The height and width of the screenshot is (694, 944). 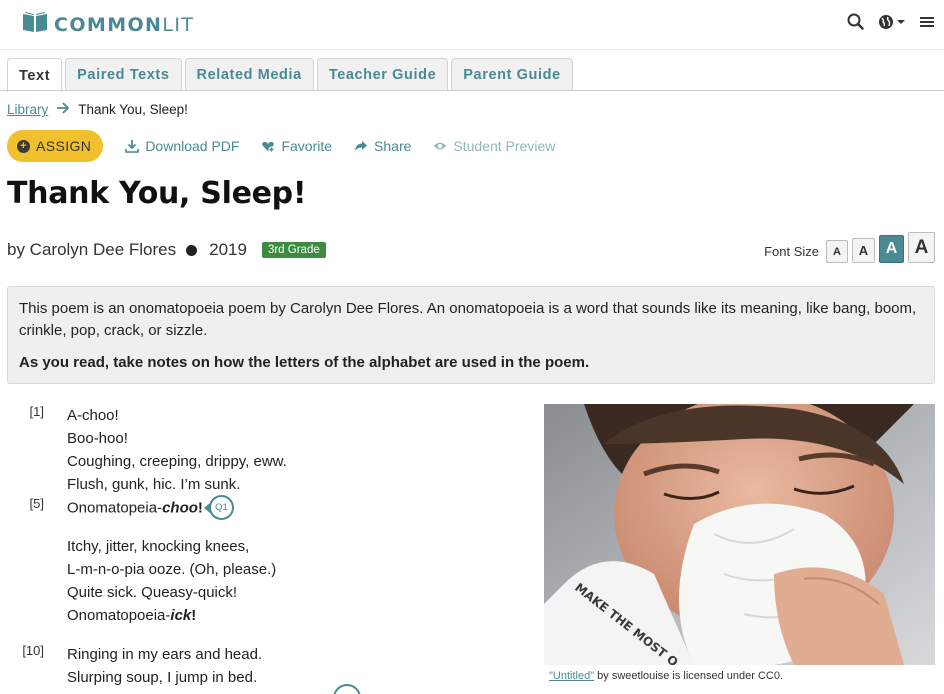 I want to click on poem-line: Onomatopoeia-ick!, so click(x=132, y=615).